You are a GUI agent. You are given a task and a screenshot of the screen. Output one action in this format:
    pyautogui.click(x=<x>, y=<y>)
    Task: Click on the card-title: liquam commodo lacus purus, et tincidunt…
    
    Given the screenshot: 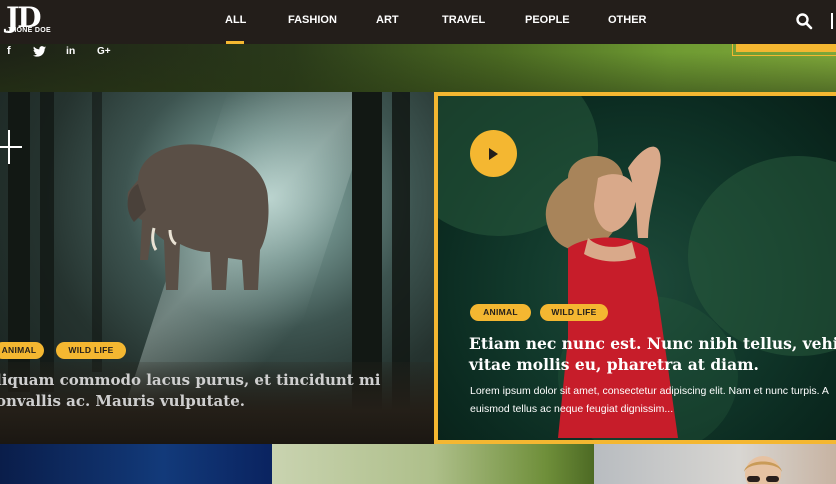 What is the action you would take?
    pyautogui.click(x=218, y=391)
    